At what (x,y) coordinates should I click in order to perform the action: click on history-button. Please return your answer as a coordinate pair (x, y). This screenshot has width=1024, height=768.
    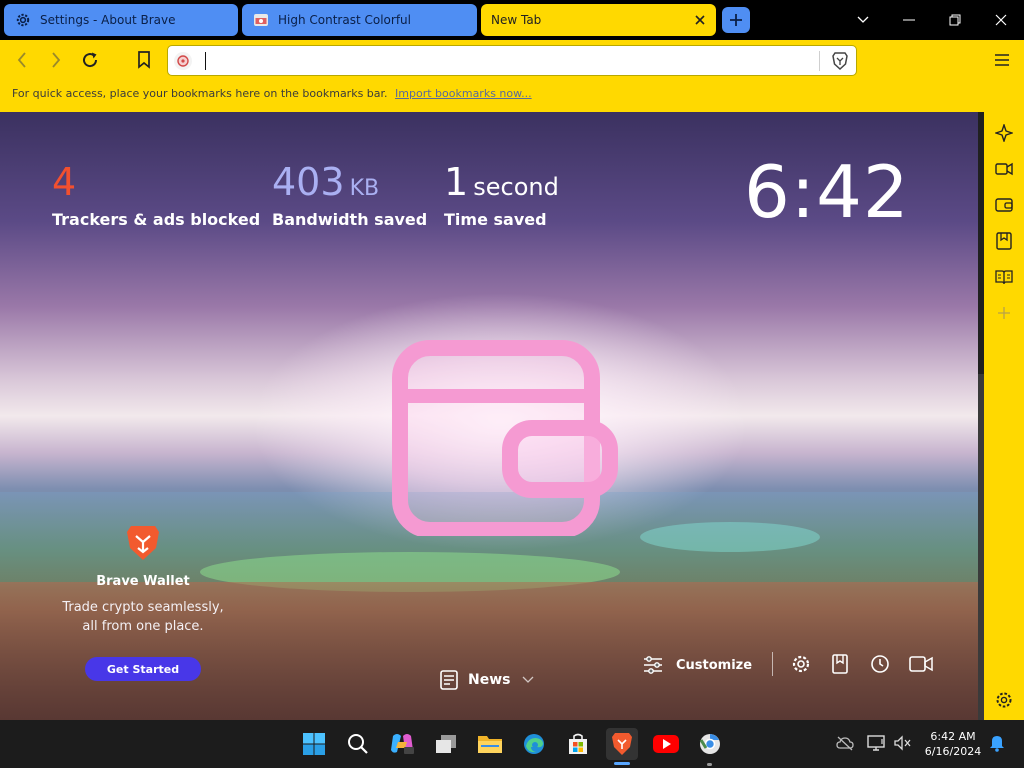
    Looking at the image, I should click on (880, 664).